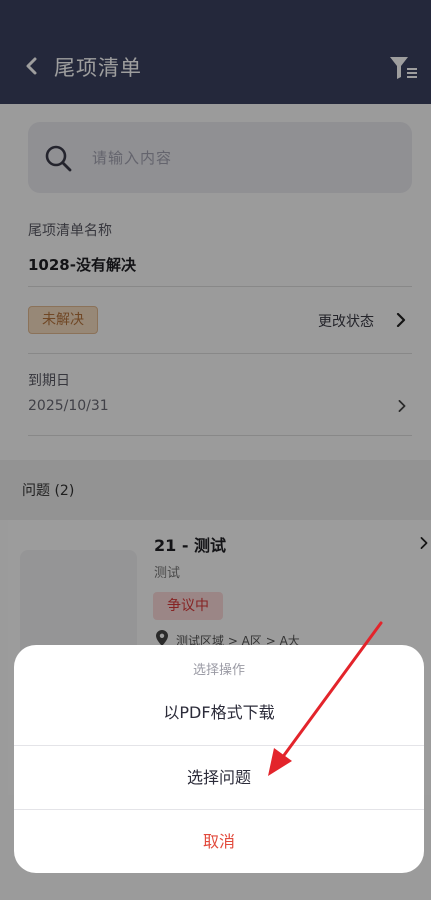 This screenshot has height=900, width=431. What do you see at coordinates (219, 777) in the screenshot?
I see `select-issue-option: 选择问题` at bounding box center [219, 777].